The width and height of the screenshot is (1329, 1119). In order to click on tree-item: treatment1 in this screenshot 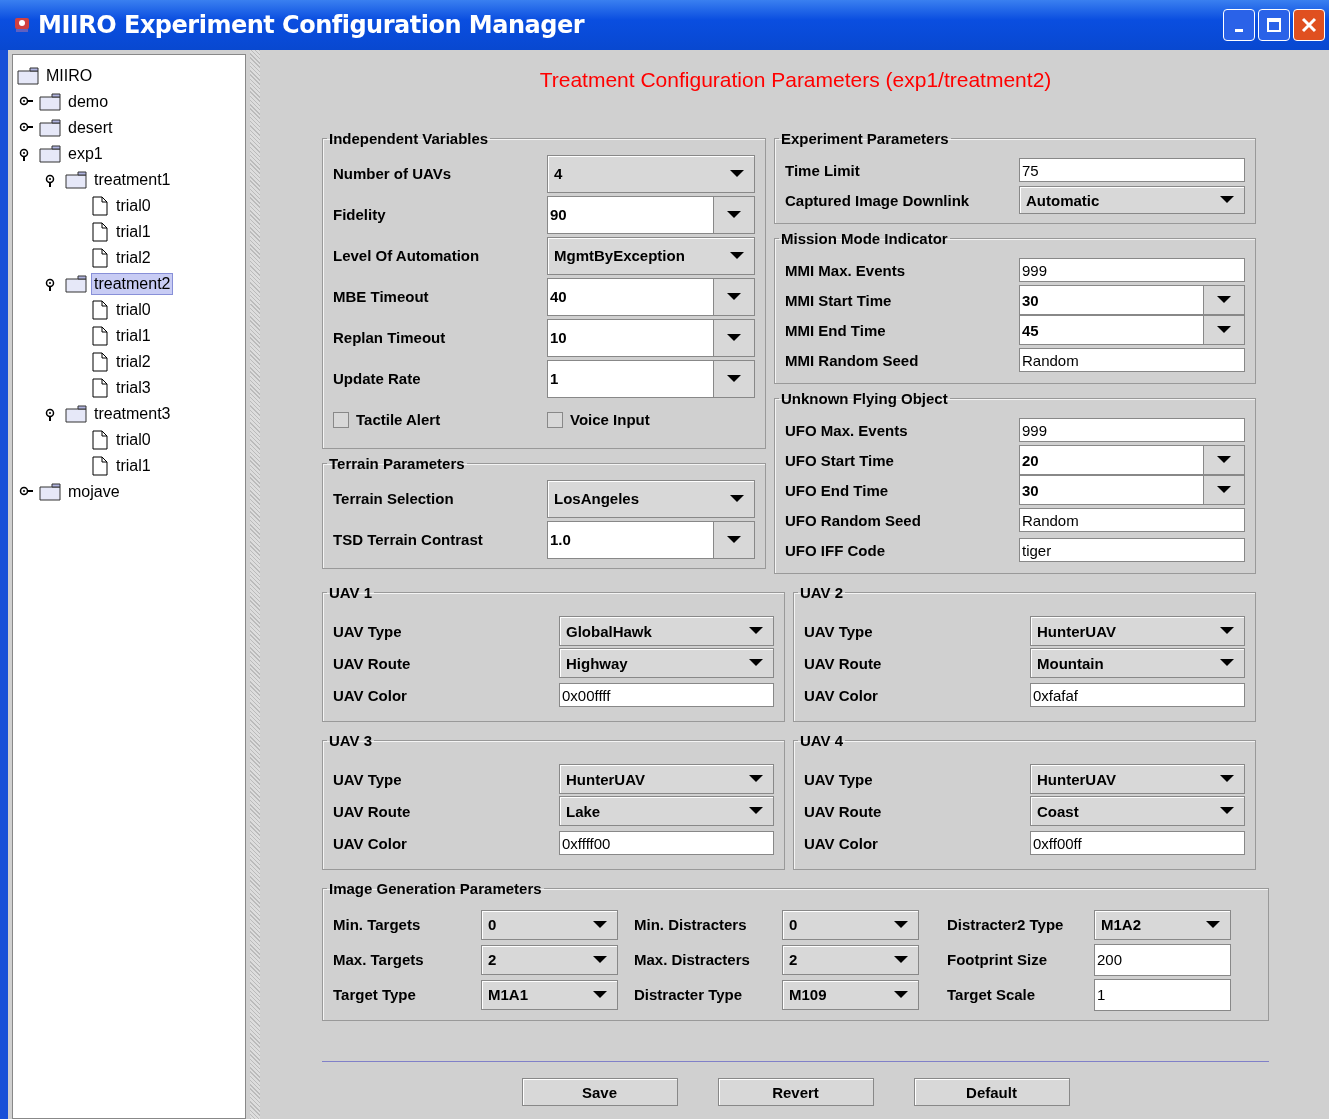, I will do `click(132, 180)`.